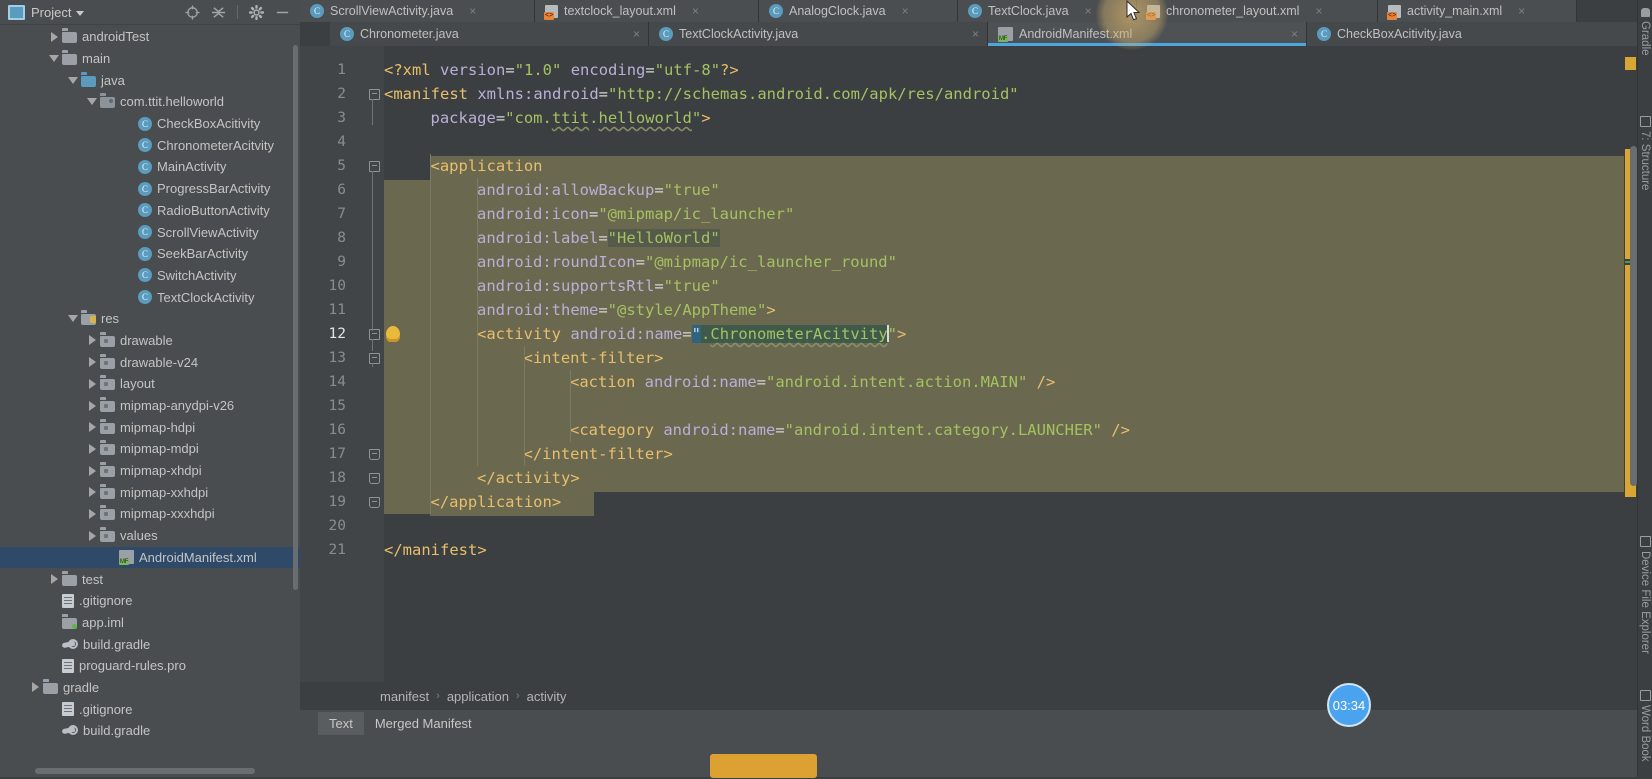 This screenshot has width=1652, height=779. What do you see at coordinates (598, 286) in the screenshot?
I see `code-line: android:supportsRtl="true"` at bounding box center [598, 286].